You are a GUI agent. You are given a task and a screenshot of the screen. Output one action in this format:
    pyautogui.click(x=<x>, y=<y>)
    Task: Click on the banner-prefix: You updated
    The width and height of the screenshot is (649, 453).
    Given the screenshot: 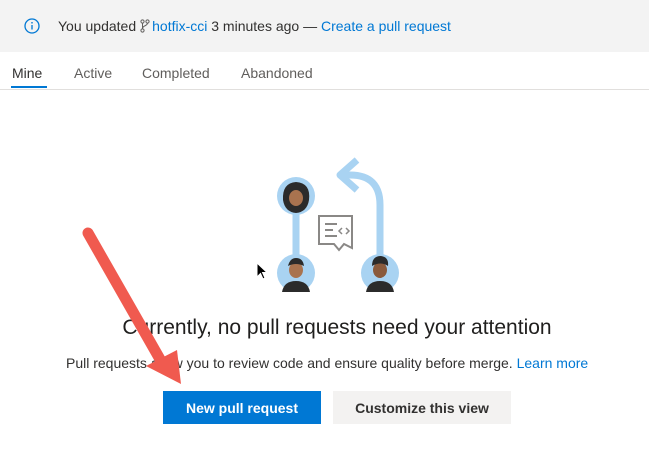 What is the action you would take?
    pyautogui.click(x=97, y=26)
    